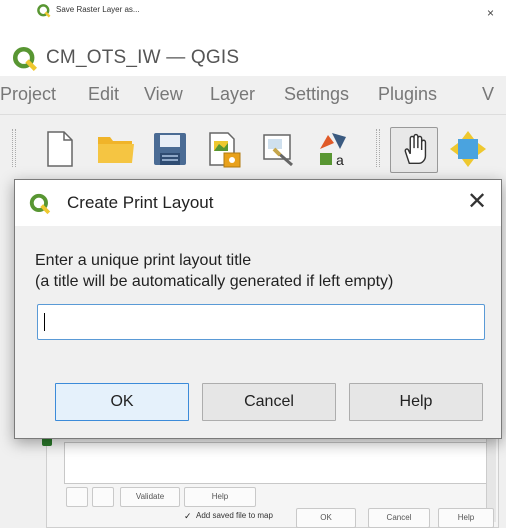 This screenshot has width=506, height=528. I want to click on qgis-window-title: CM_OTS_IW — QGIS, so click(143, 57).